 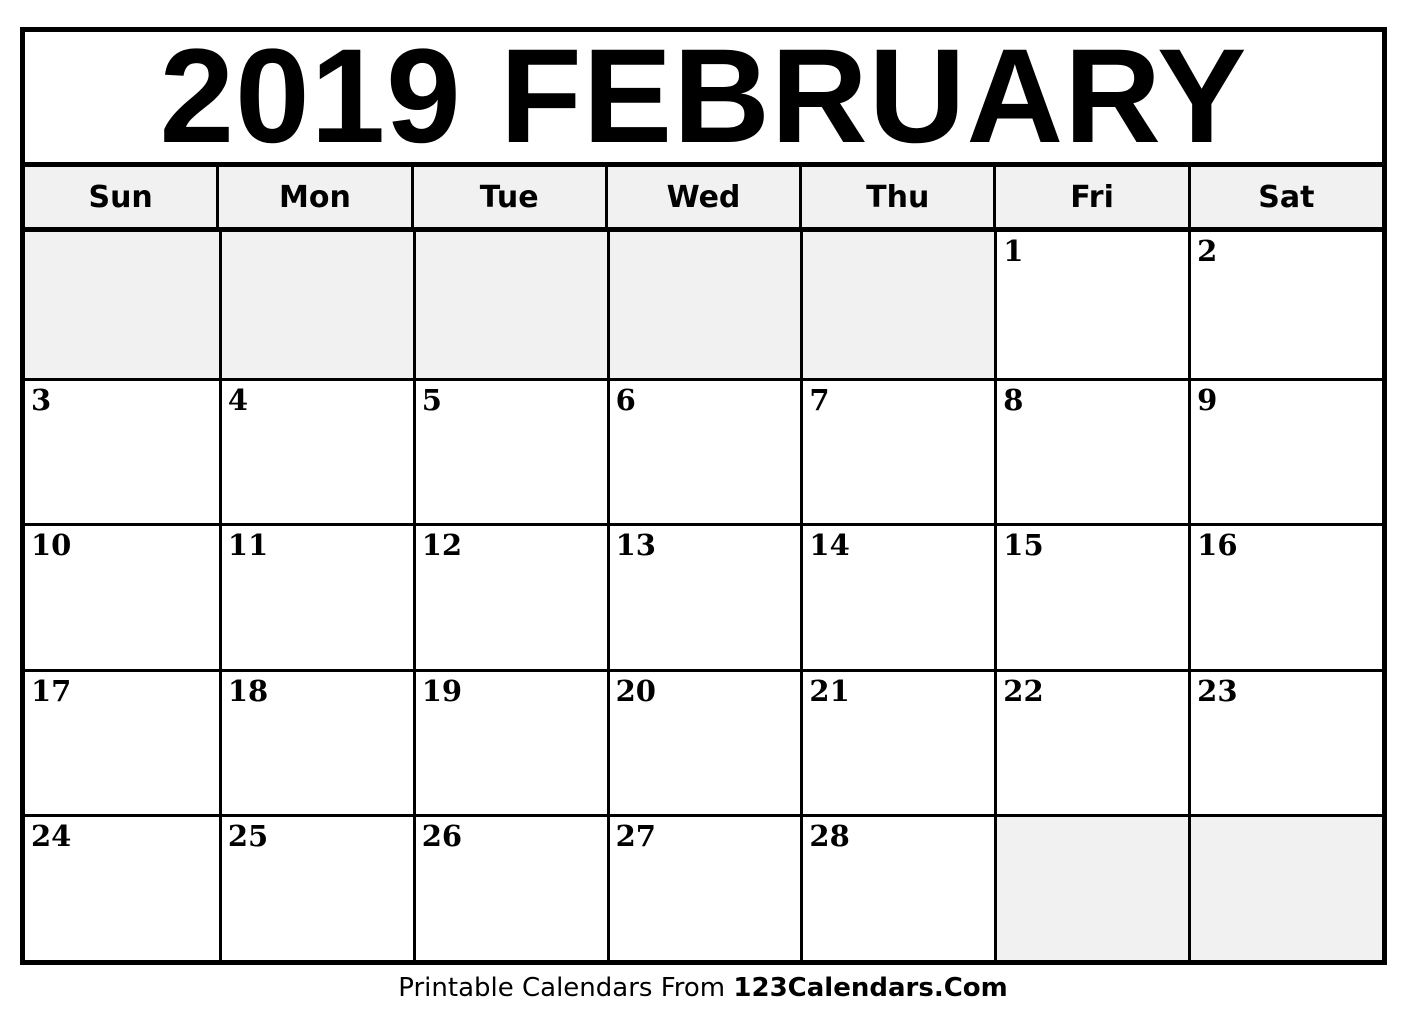 I want to click on day-number: 13, so click(x=635, y=545).